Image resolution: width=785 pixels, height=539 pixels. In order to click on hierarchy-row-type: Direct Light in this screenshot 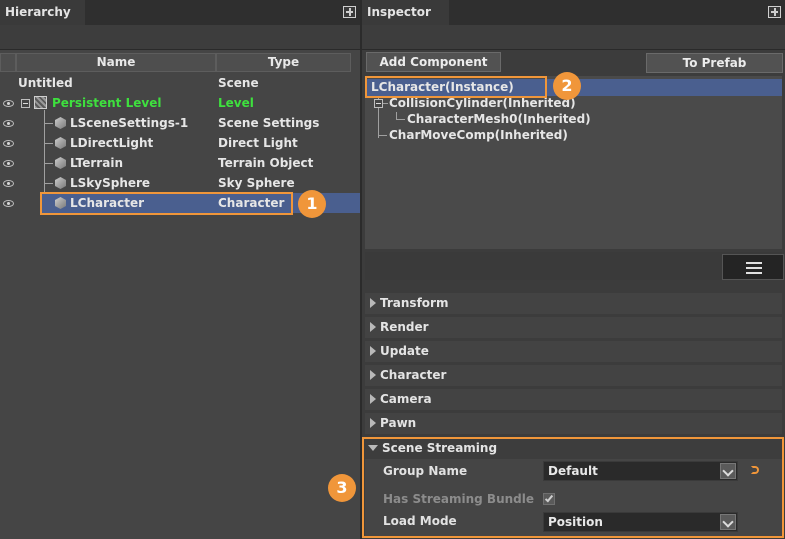, I will do `click(258, 143)`.